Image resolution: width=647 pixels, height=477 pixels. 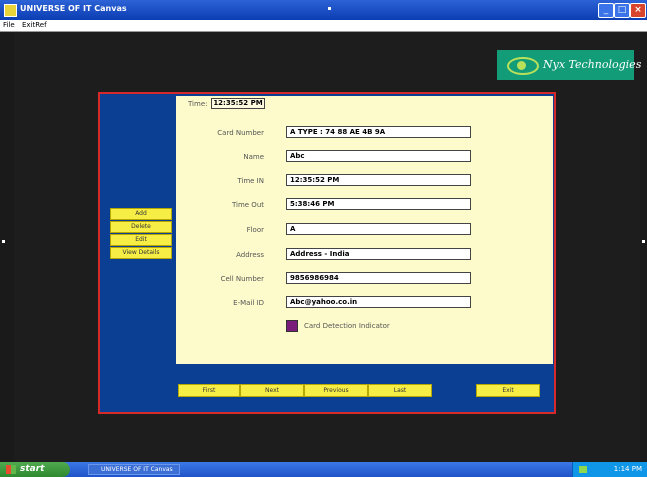 I want to click on add-button: Add, so click(x=141, y=214).